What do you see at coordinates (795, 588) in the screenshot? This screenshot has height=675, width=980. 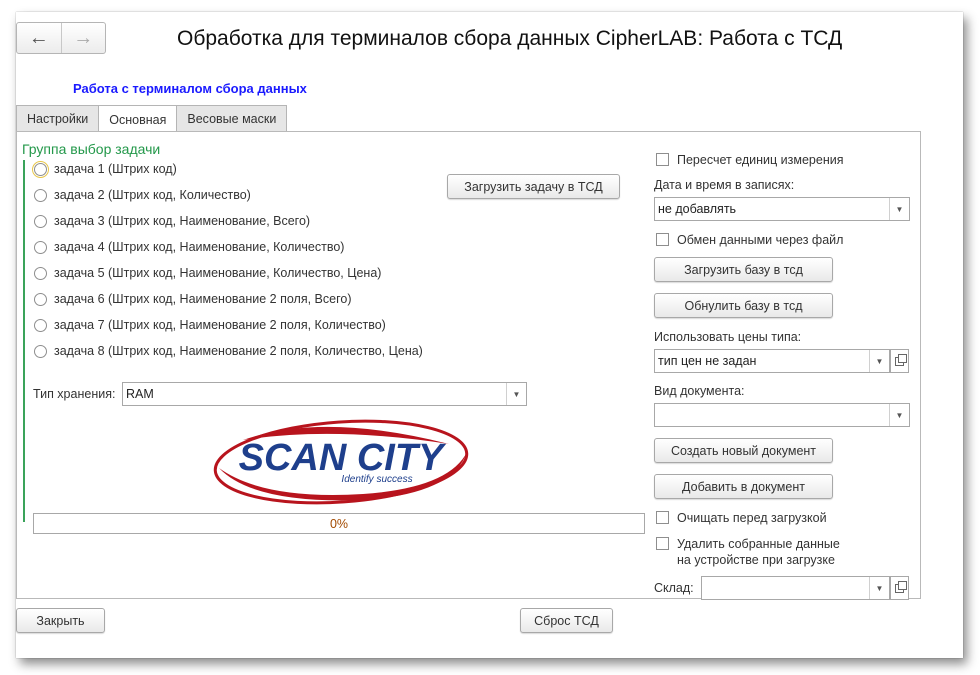 I see `warehouse-select: ▼` at bounding box center [795, 588].